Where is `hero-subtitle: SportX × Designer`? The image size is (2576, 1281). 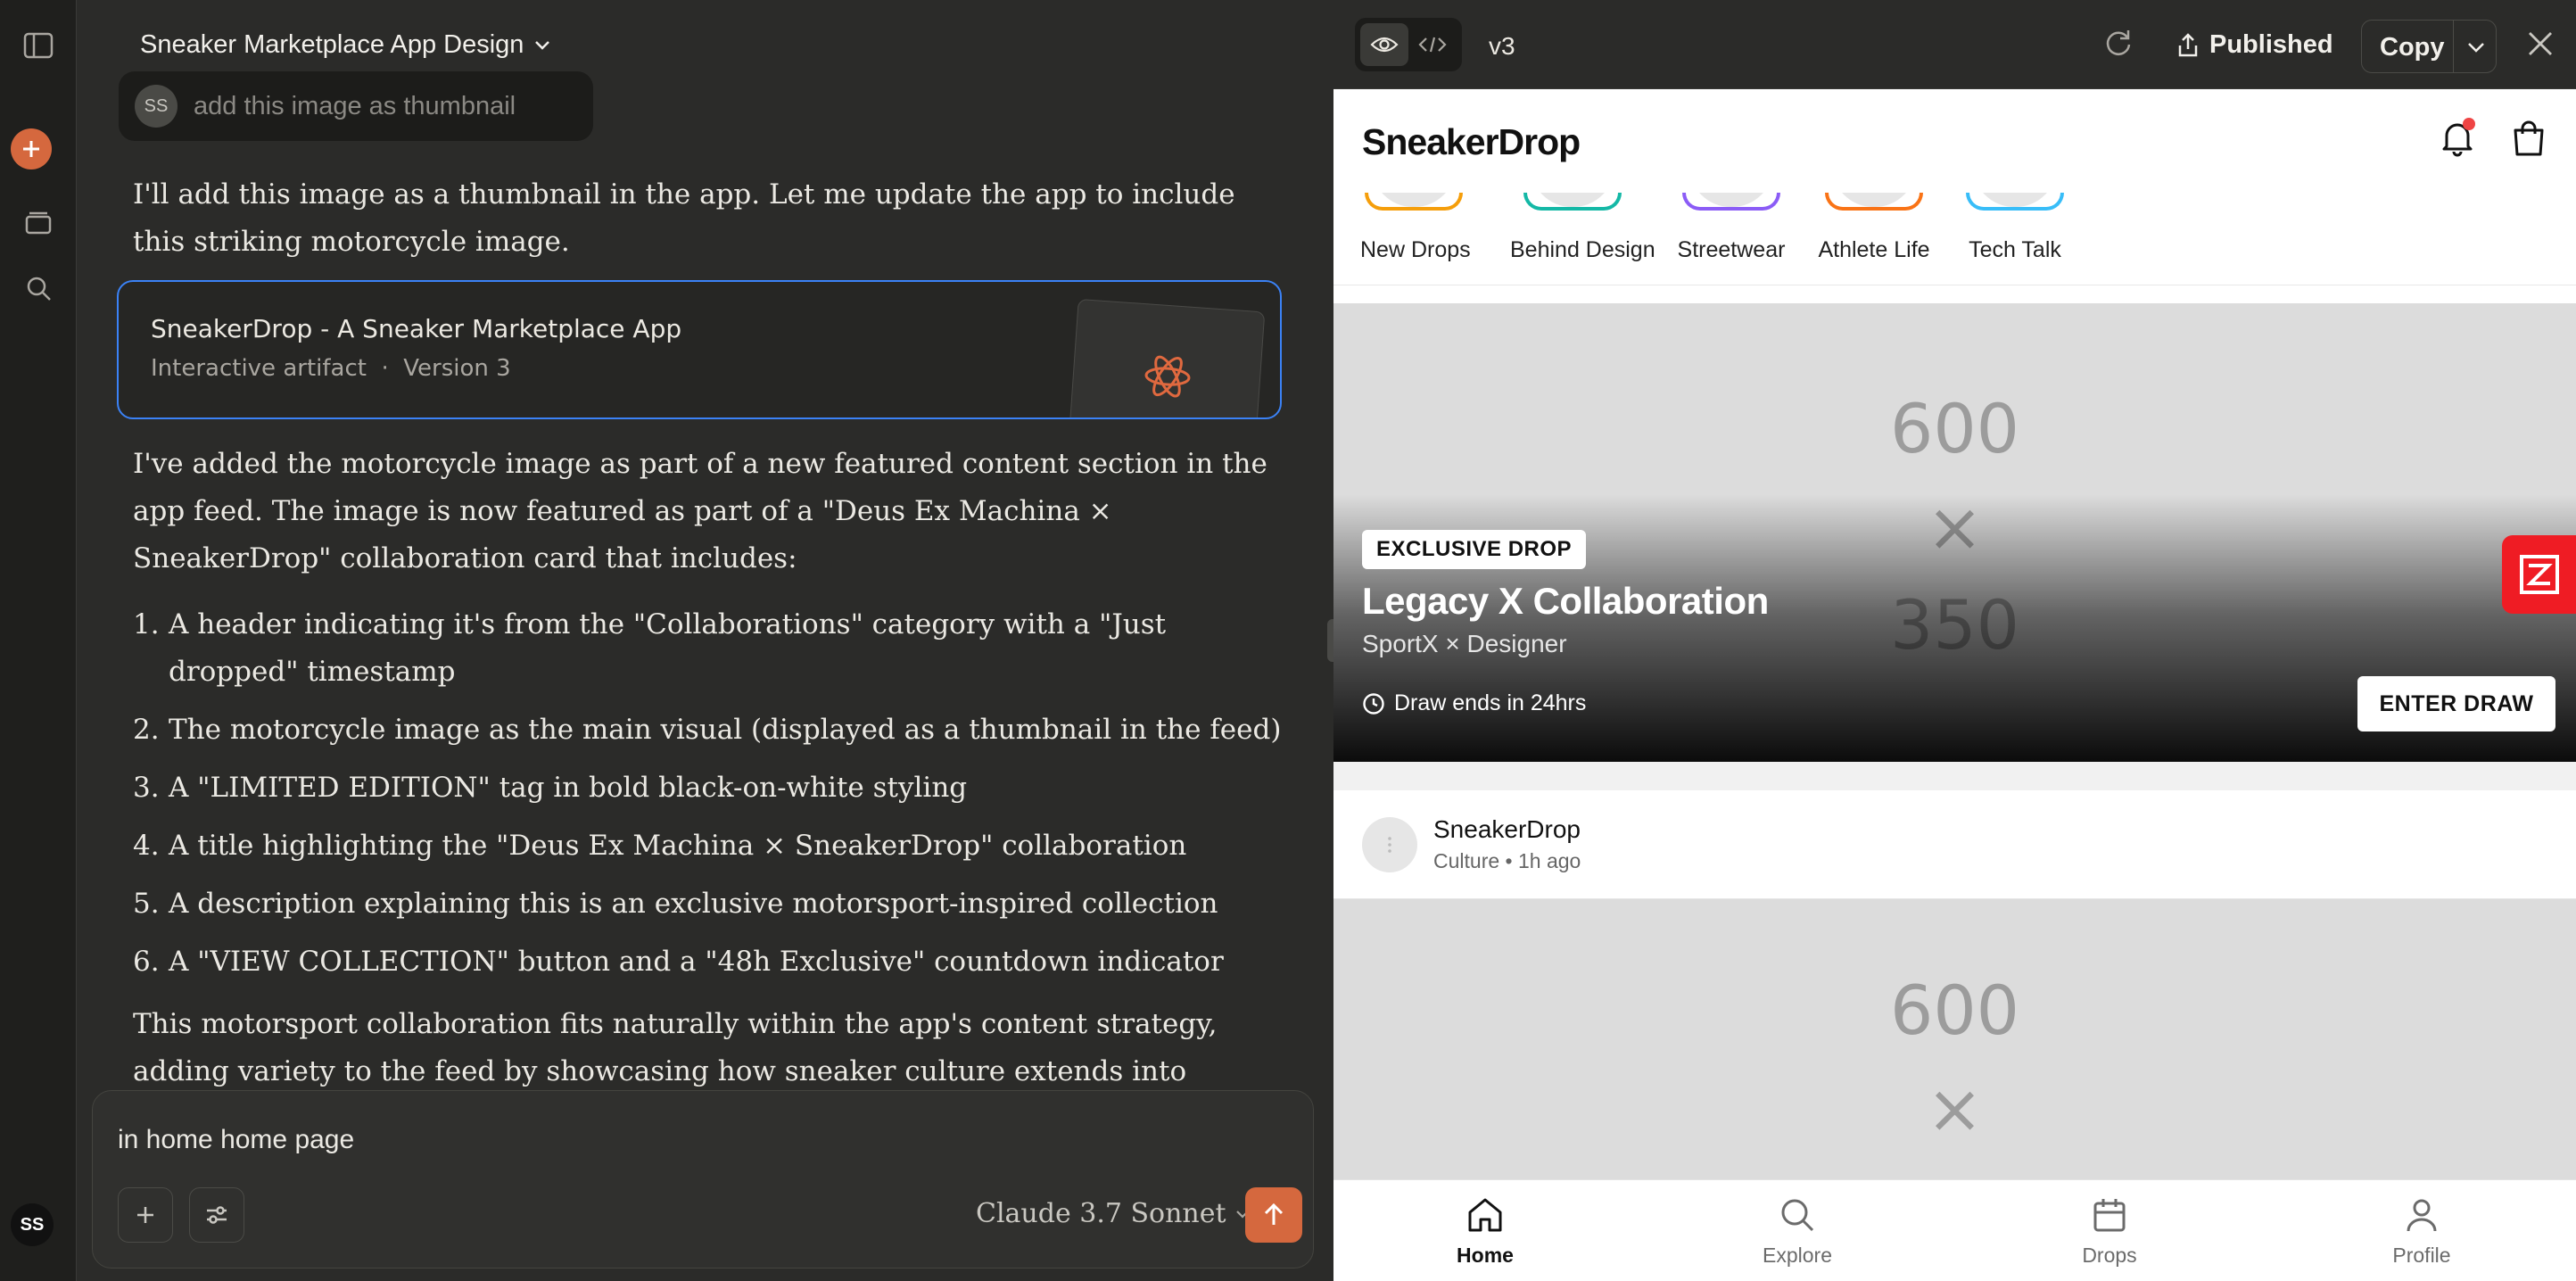 hero-subtitle: SportX × Designer is located at coordinates (1465, 643).